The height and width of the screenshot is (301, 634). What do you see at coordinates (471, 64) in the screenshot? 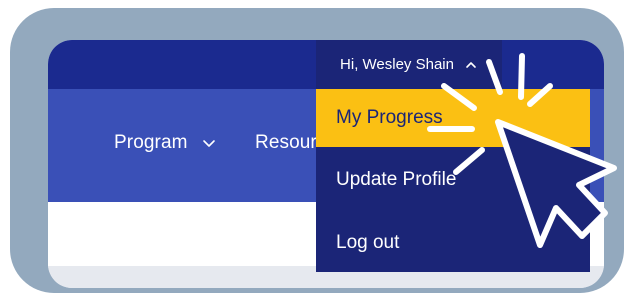
I see `chevron-up-icon` at bounding box center [471, 64].